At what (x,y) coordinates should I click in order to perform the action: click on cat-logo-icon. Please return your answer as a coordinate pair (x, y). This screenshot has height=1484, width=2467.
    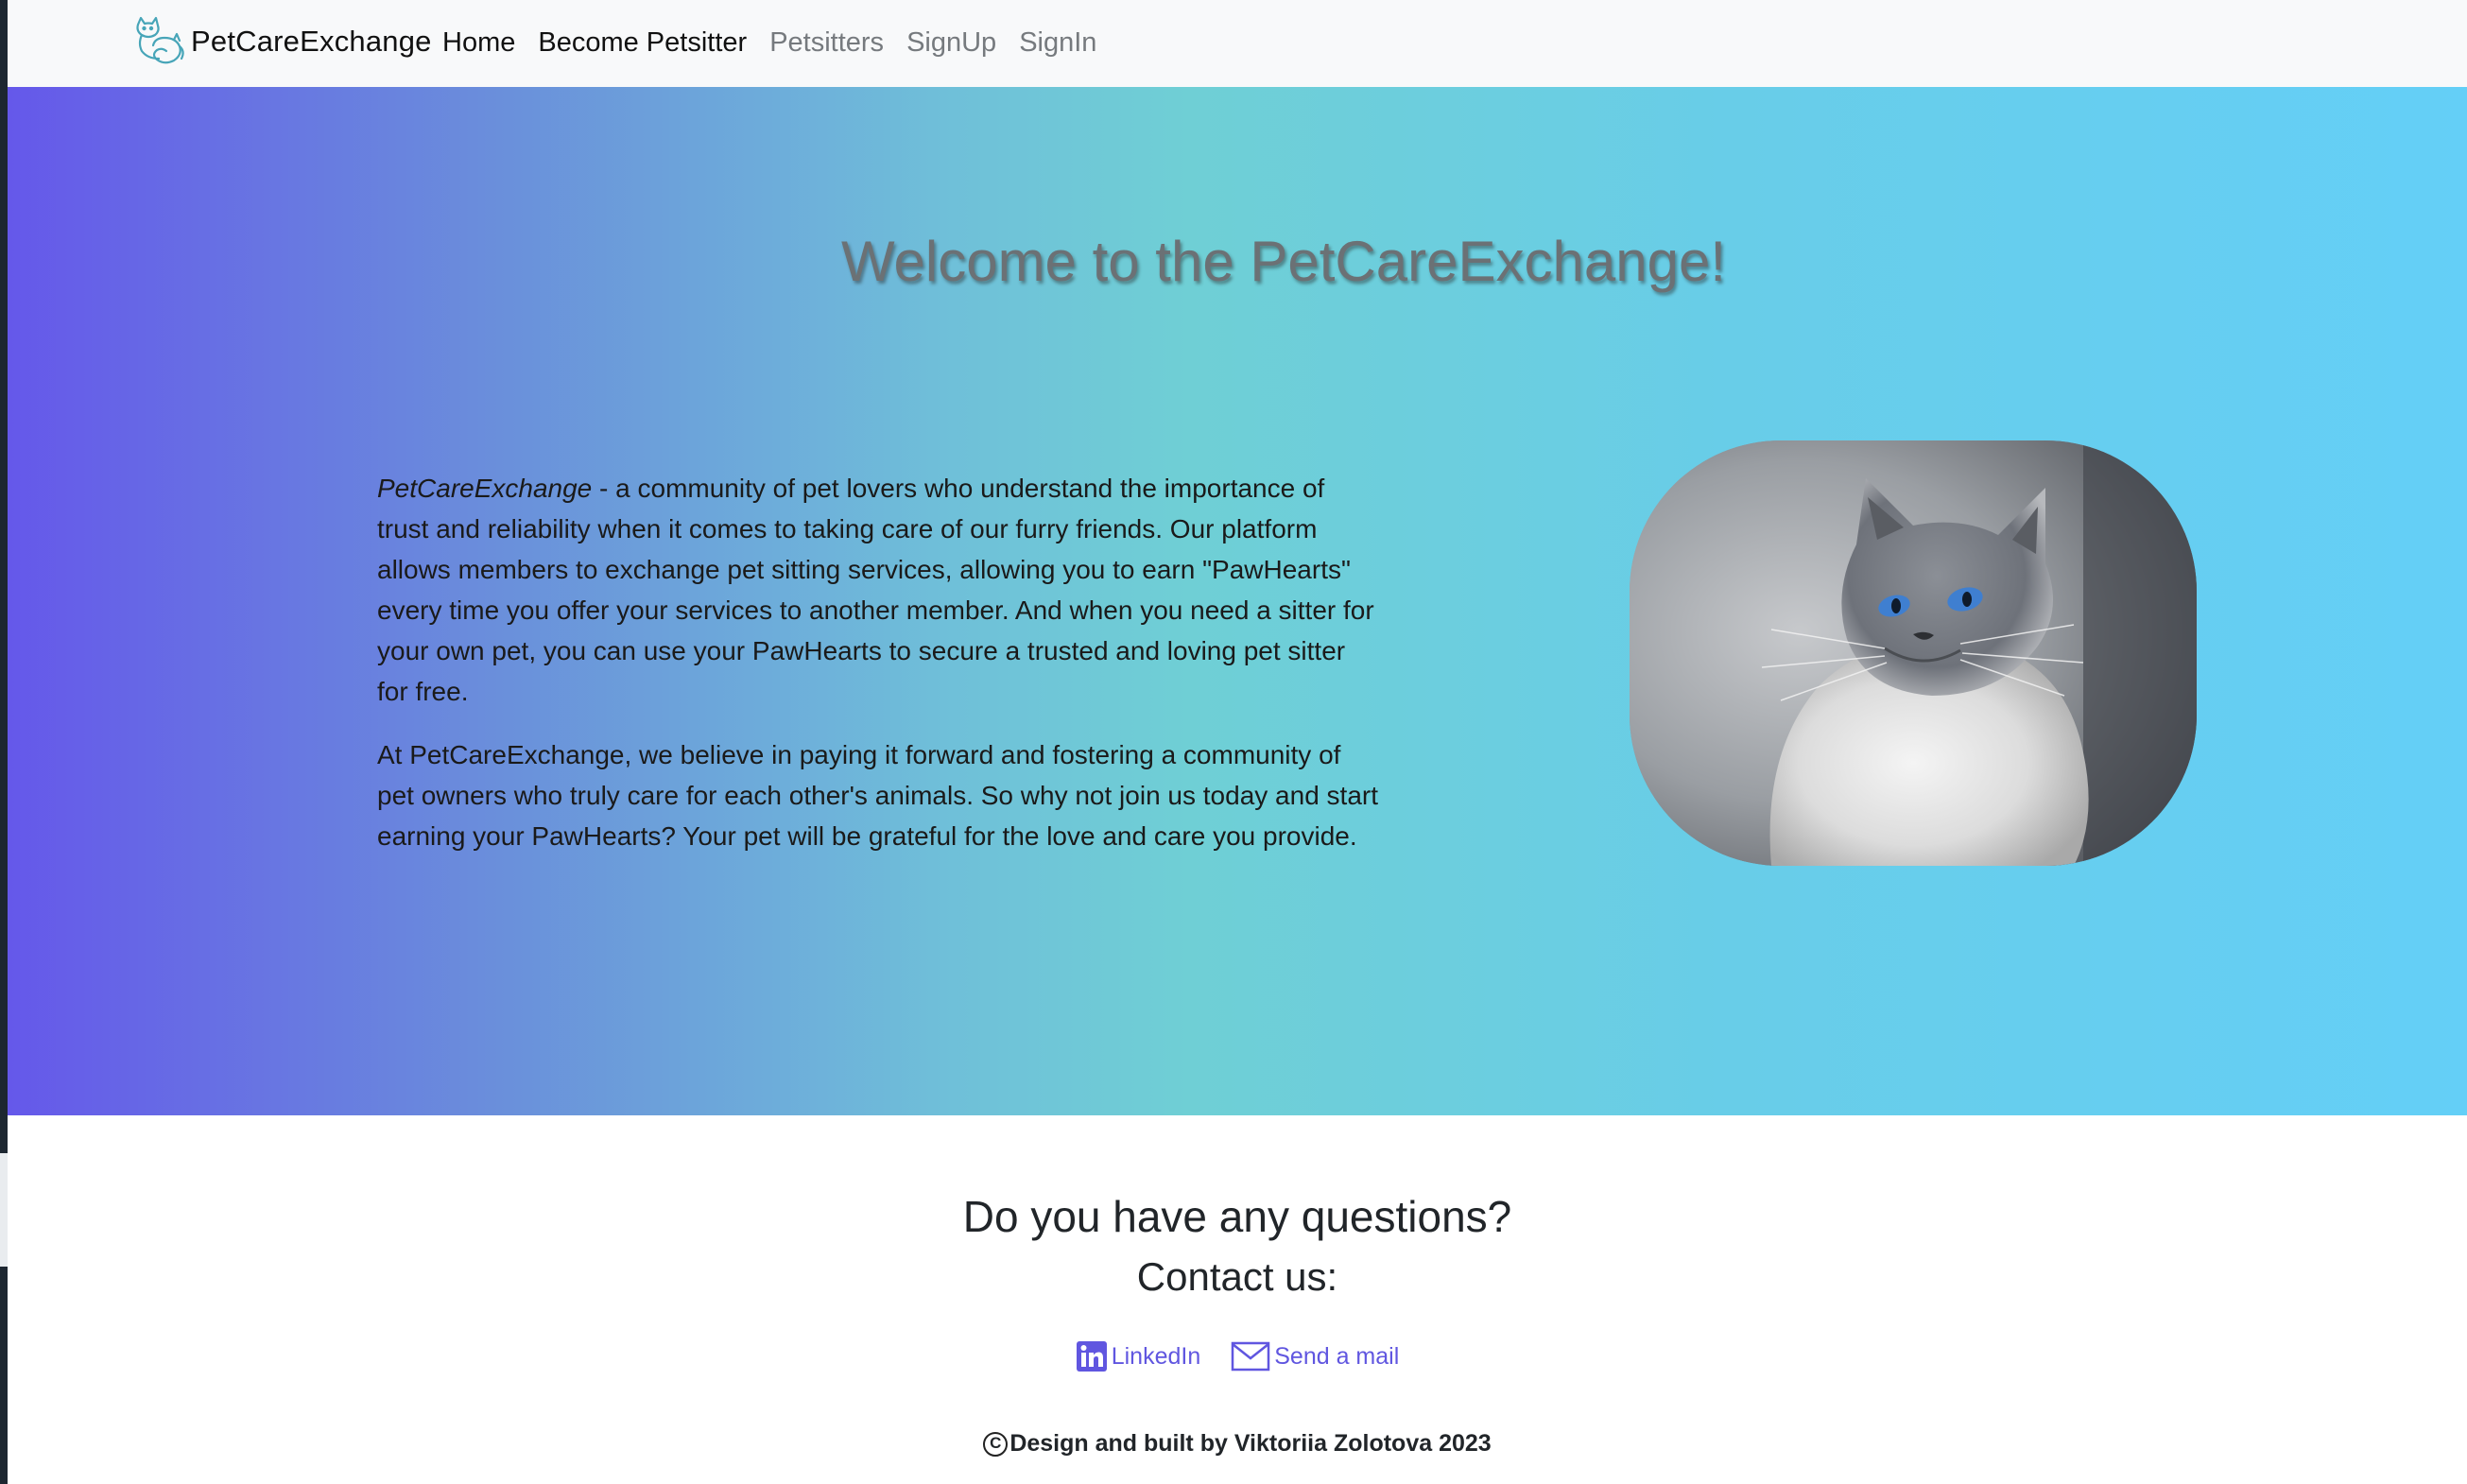
    Looking at the image, I should click on (161, 41).